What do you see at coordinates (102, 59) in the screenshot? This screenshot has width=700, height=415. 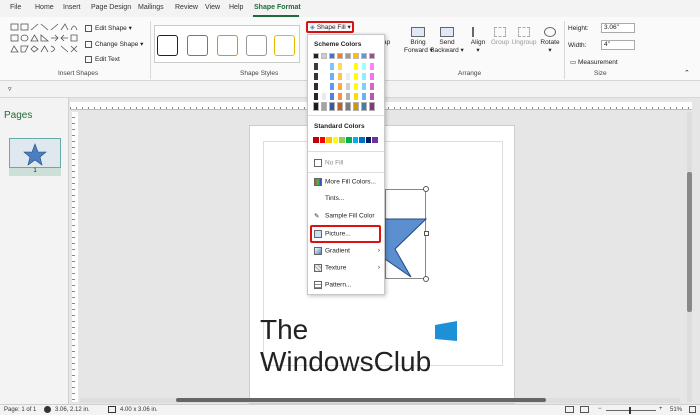 I see `edit-text-button: Edit Text` at bounding box center [102, 59].